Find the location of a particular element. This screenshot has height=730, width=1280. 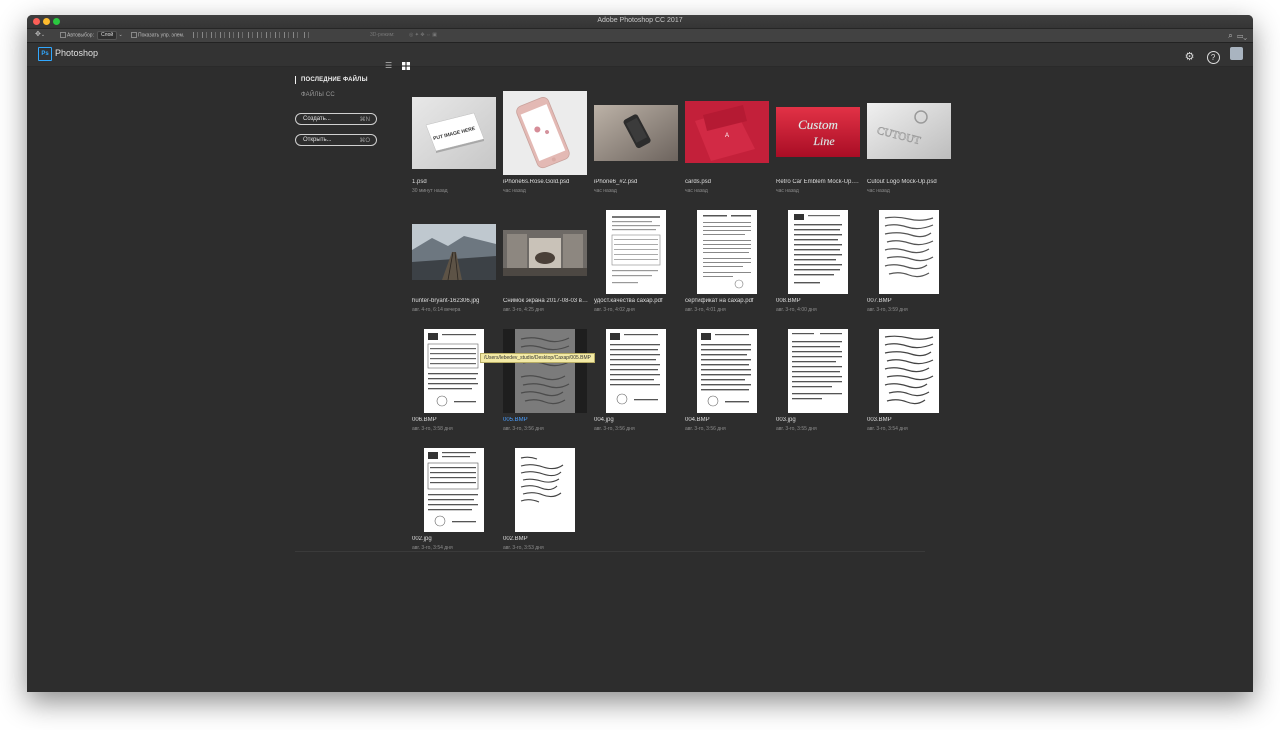

file-tile: 006.BMP авг. 3-го, 3:58 дня is located at coordinates (454, 384).